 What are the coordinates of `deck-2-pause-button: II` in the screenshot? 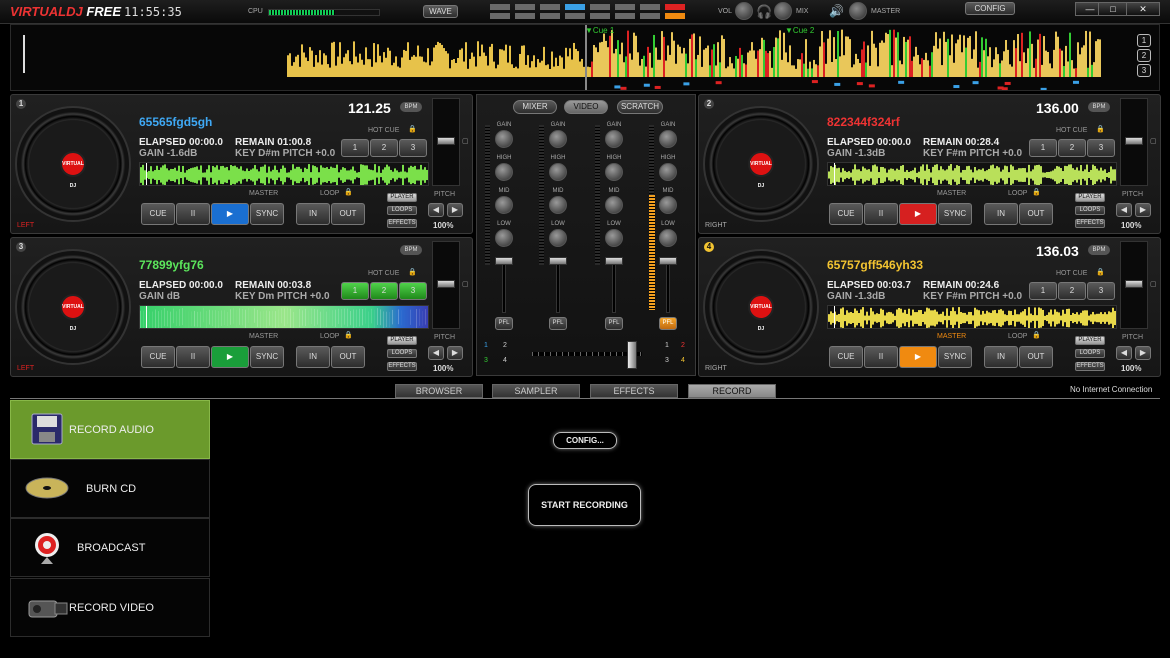 It's located at (881, 214).